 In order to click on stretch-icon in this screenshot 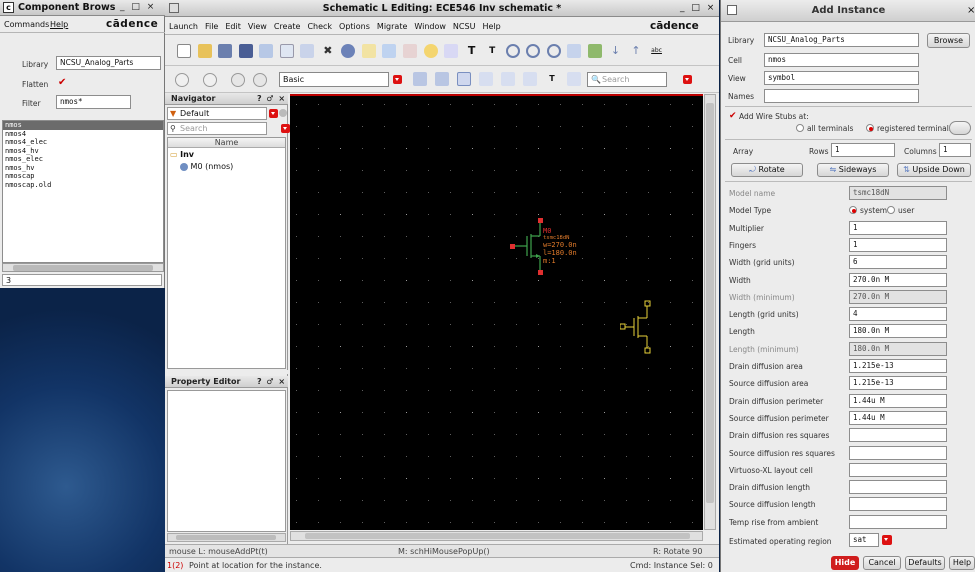, I will do `click(307, 51)`.